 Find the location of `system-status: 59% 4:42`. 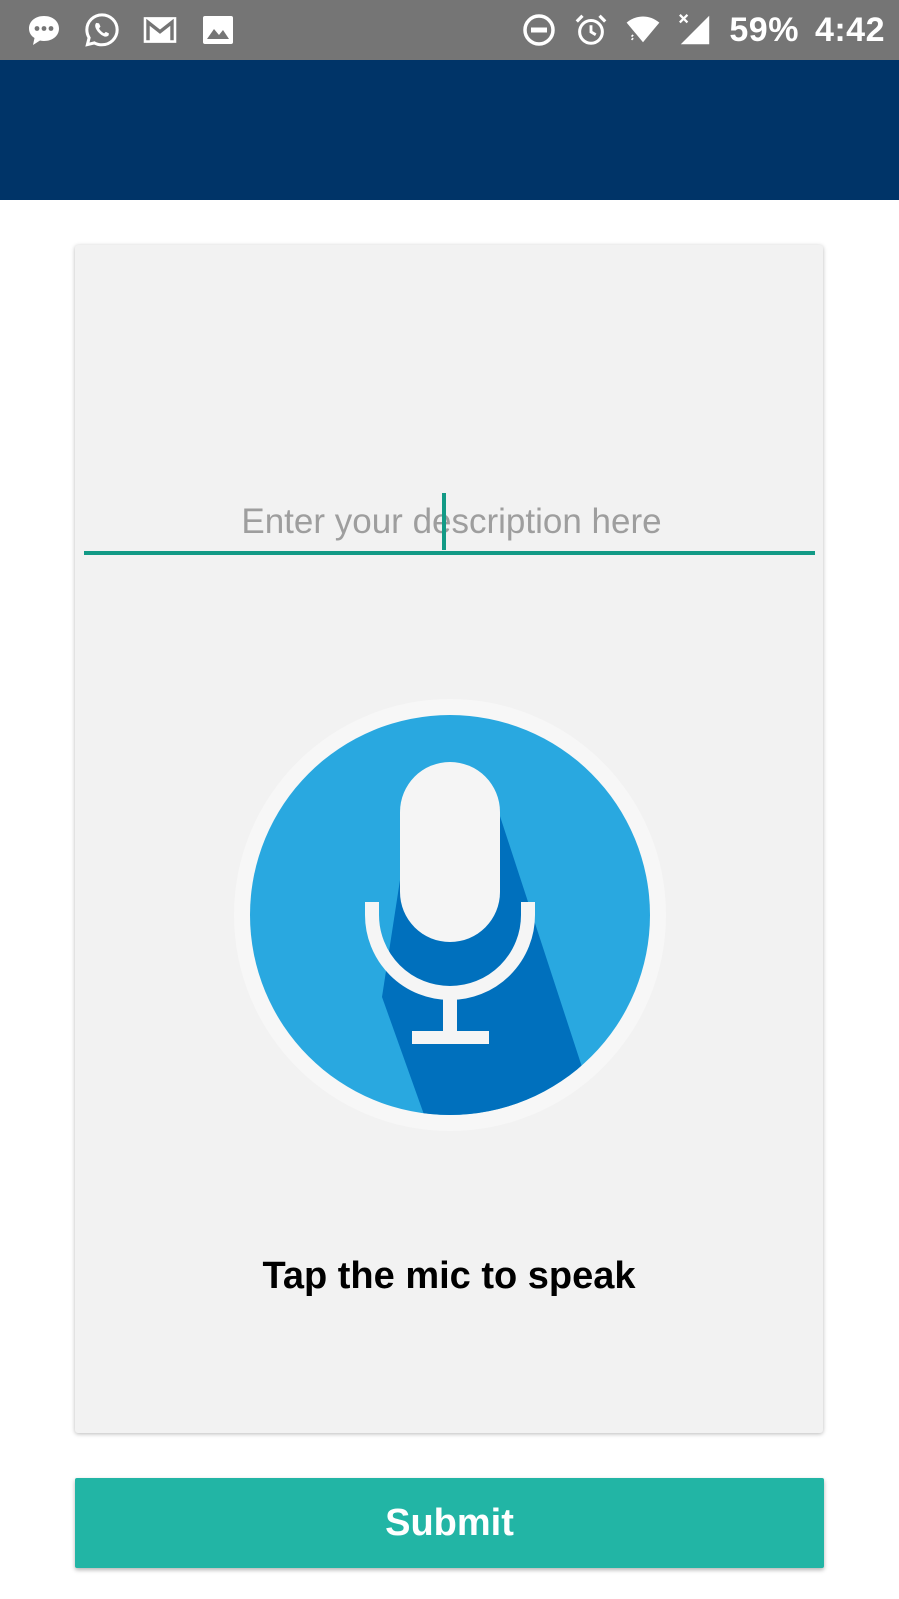

system-status: 59% 4:42 is located at coordinates (703, 30).